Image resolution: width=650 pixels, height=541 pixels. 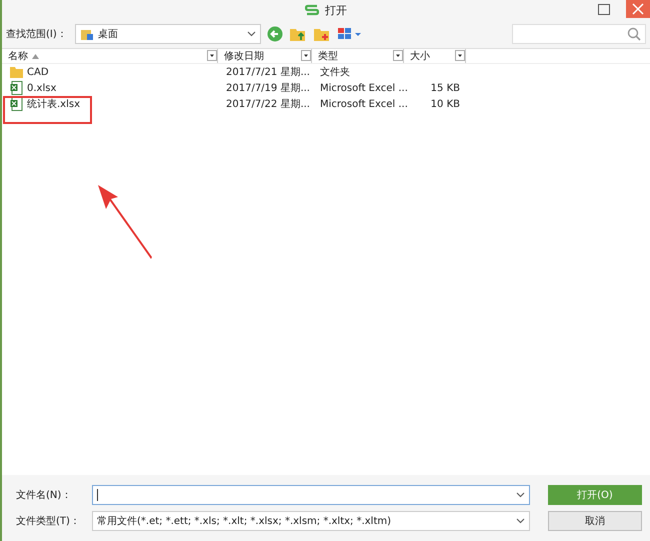 I want to click on search-field, so click(x=579, y=34).